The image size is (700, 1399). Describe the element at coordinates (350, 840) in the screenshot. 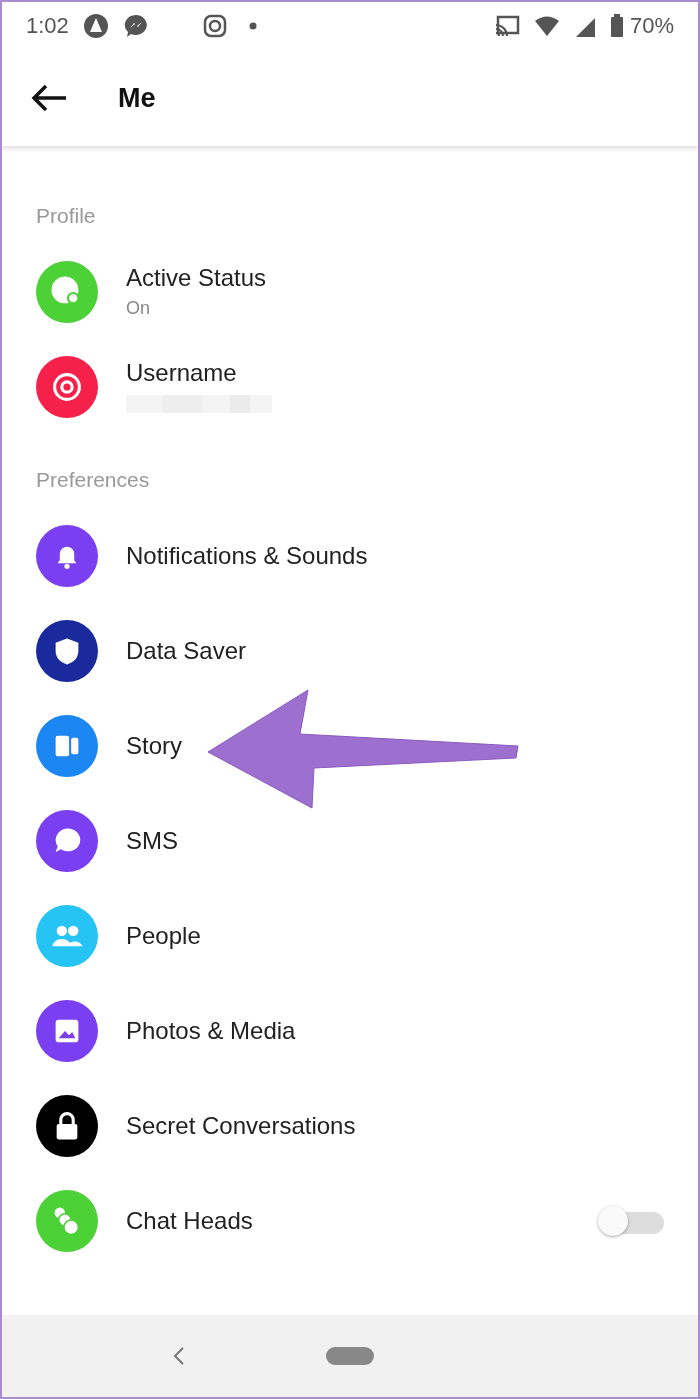

I see `settings-item: SMS` at that location.